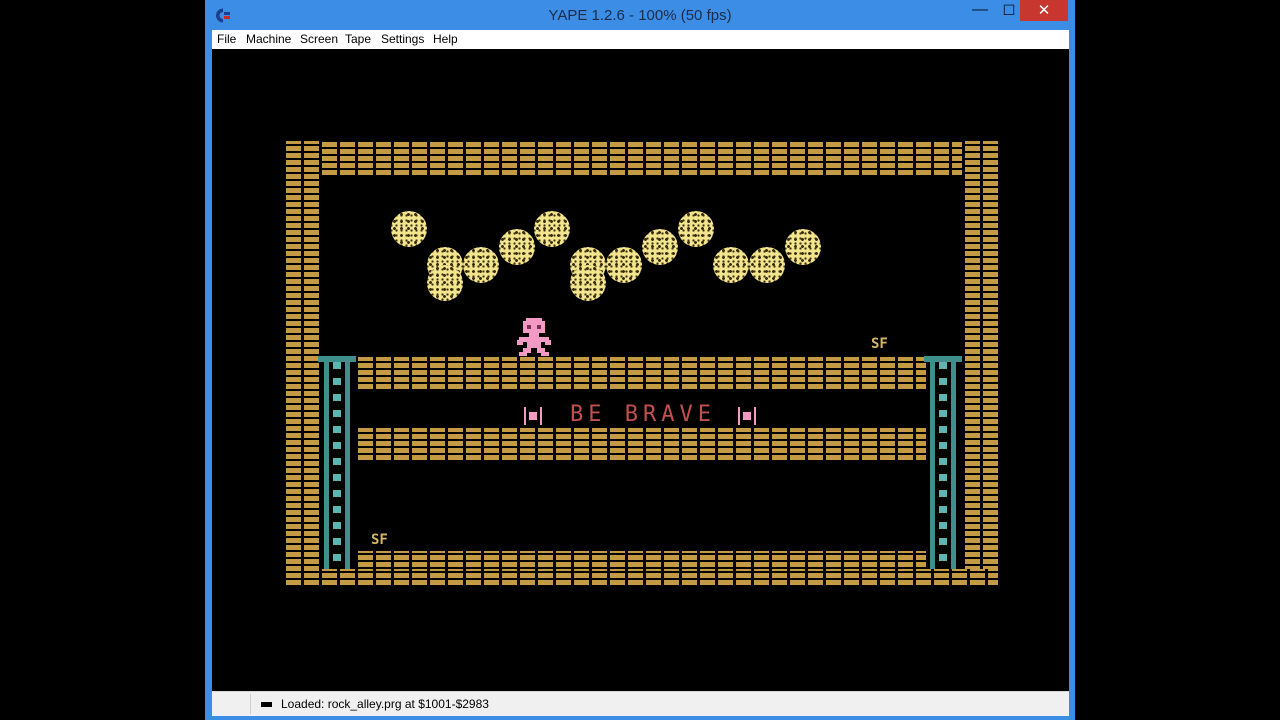 This screenshot has height=720, width=1280. Describe the element at coordinates (385, 704) in the screenshot. I see `status-text: Loaded: rock_alley.prg at $1001-$2983` at that location.